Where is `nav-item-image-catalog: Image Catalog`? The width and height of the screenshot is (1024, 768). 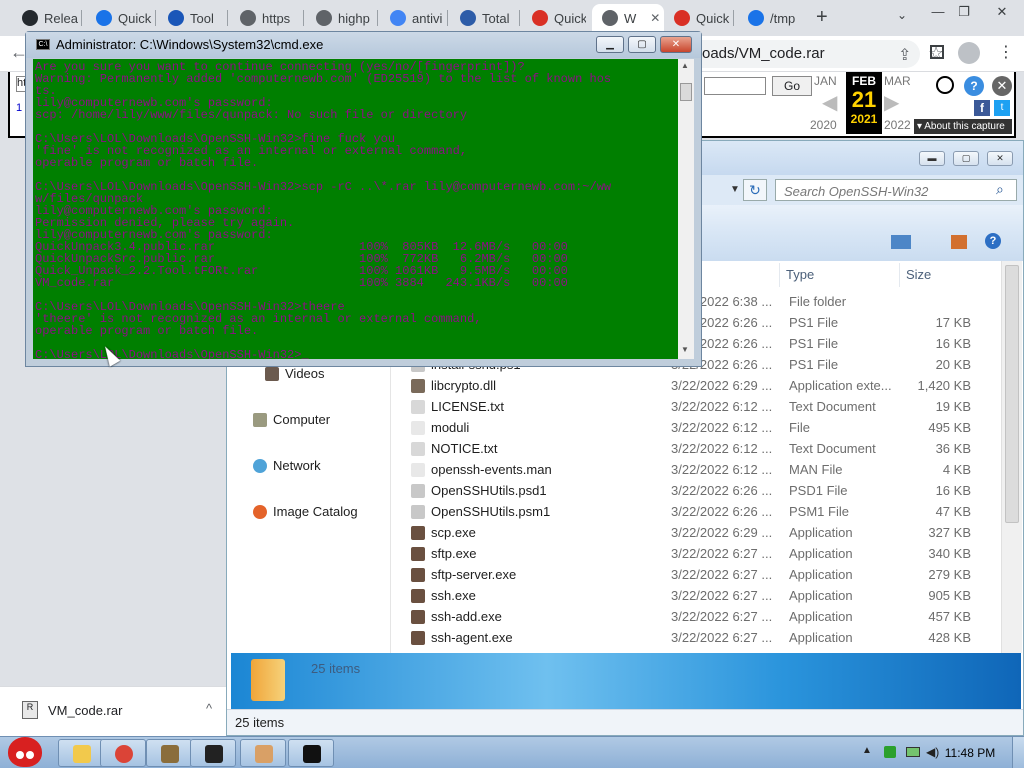
nav-item-image-catalog: Image Catalog is located at coordinates (305, 511).